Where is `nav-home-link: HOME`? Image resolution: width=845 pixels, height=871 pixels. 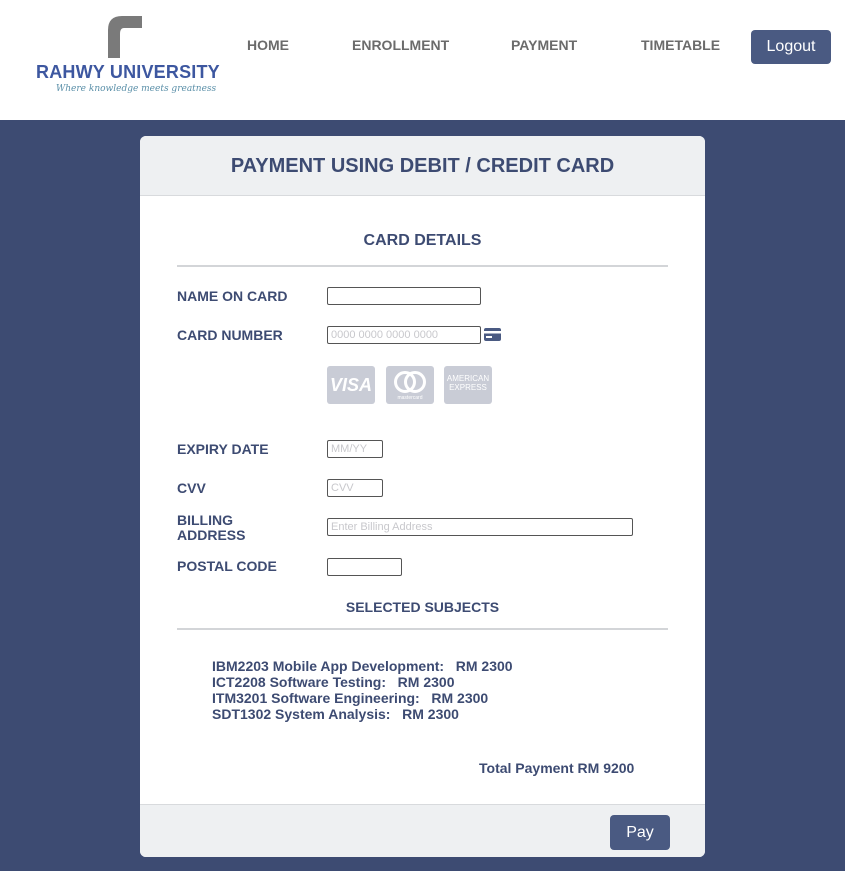
nav-home-link: HOME is located at coordinates (268, 45).